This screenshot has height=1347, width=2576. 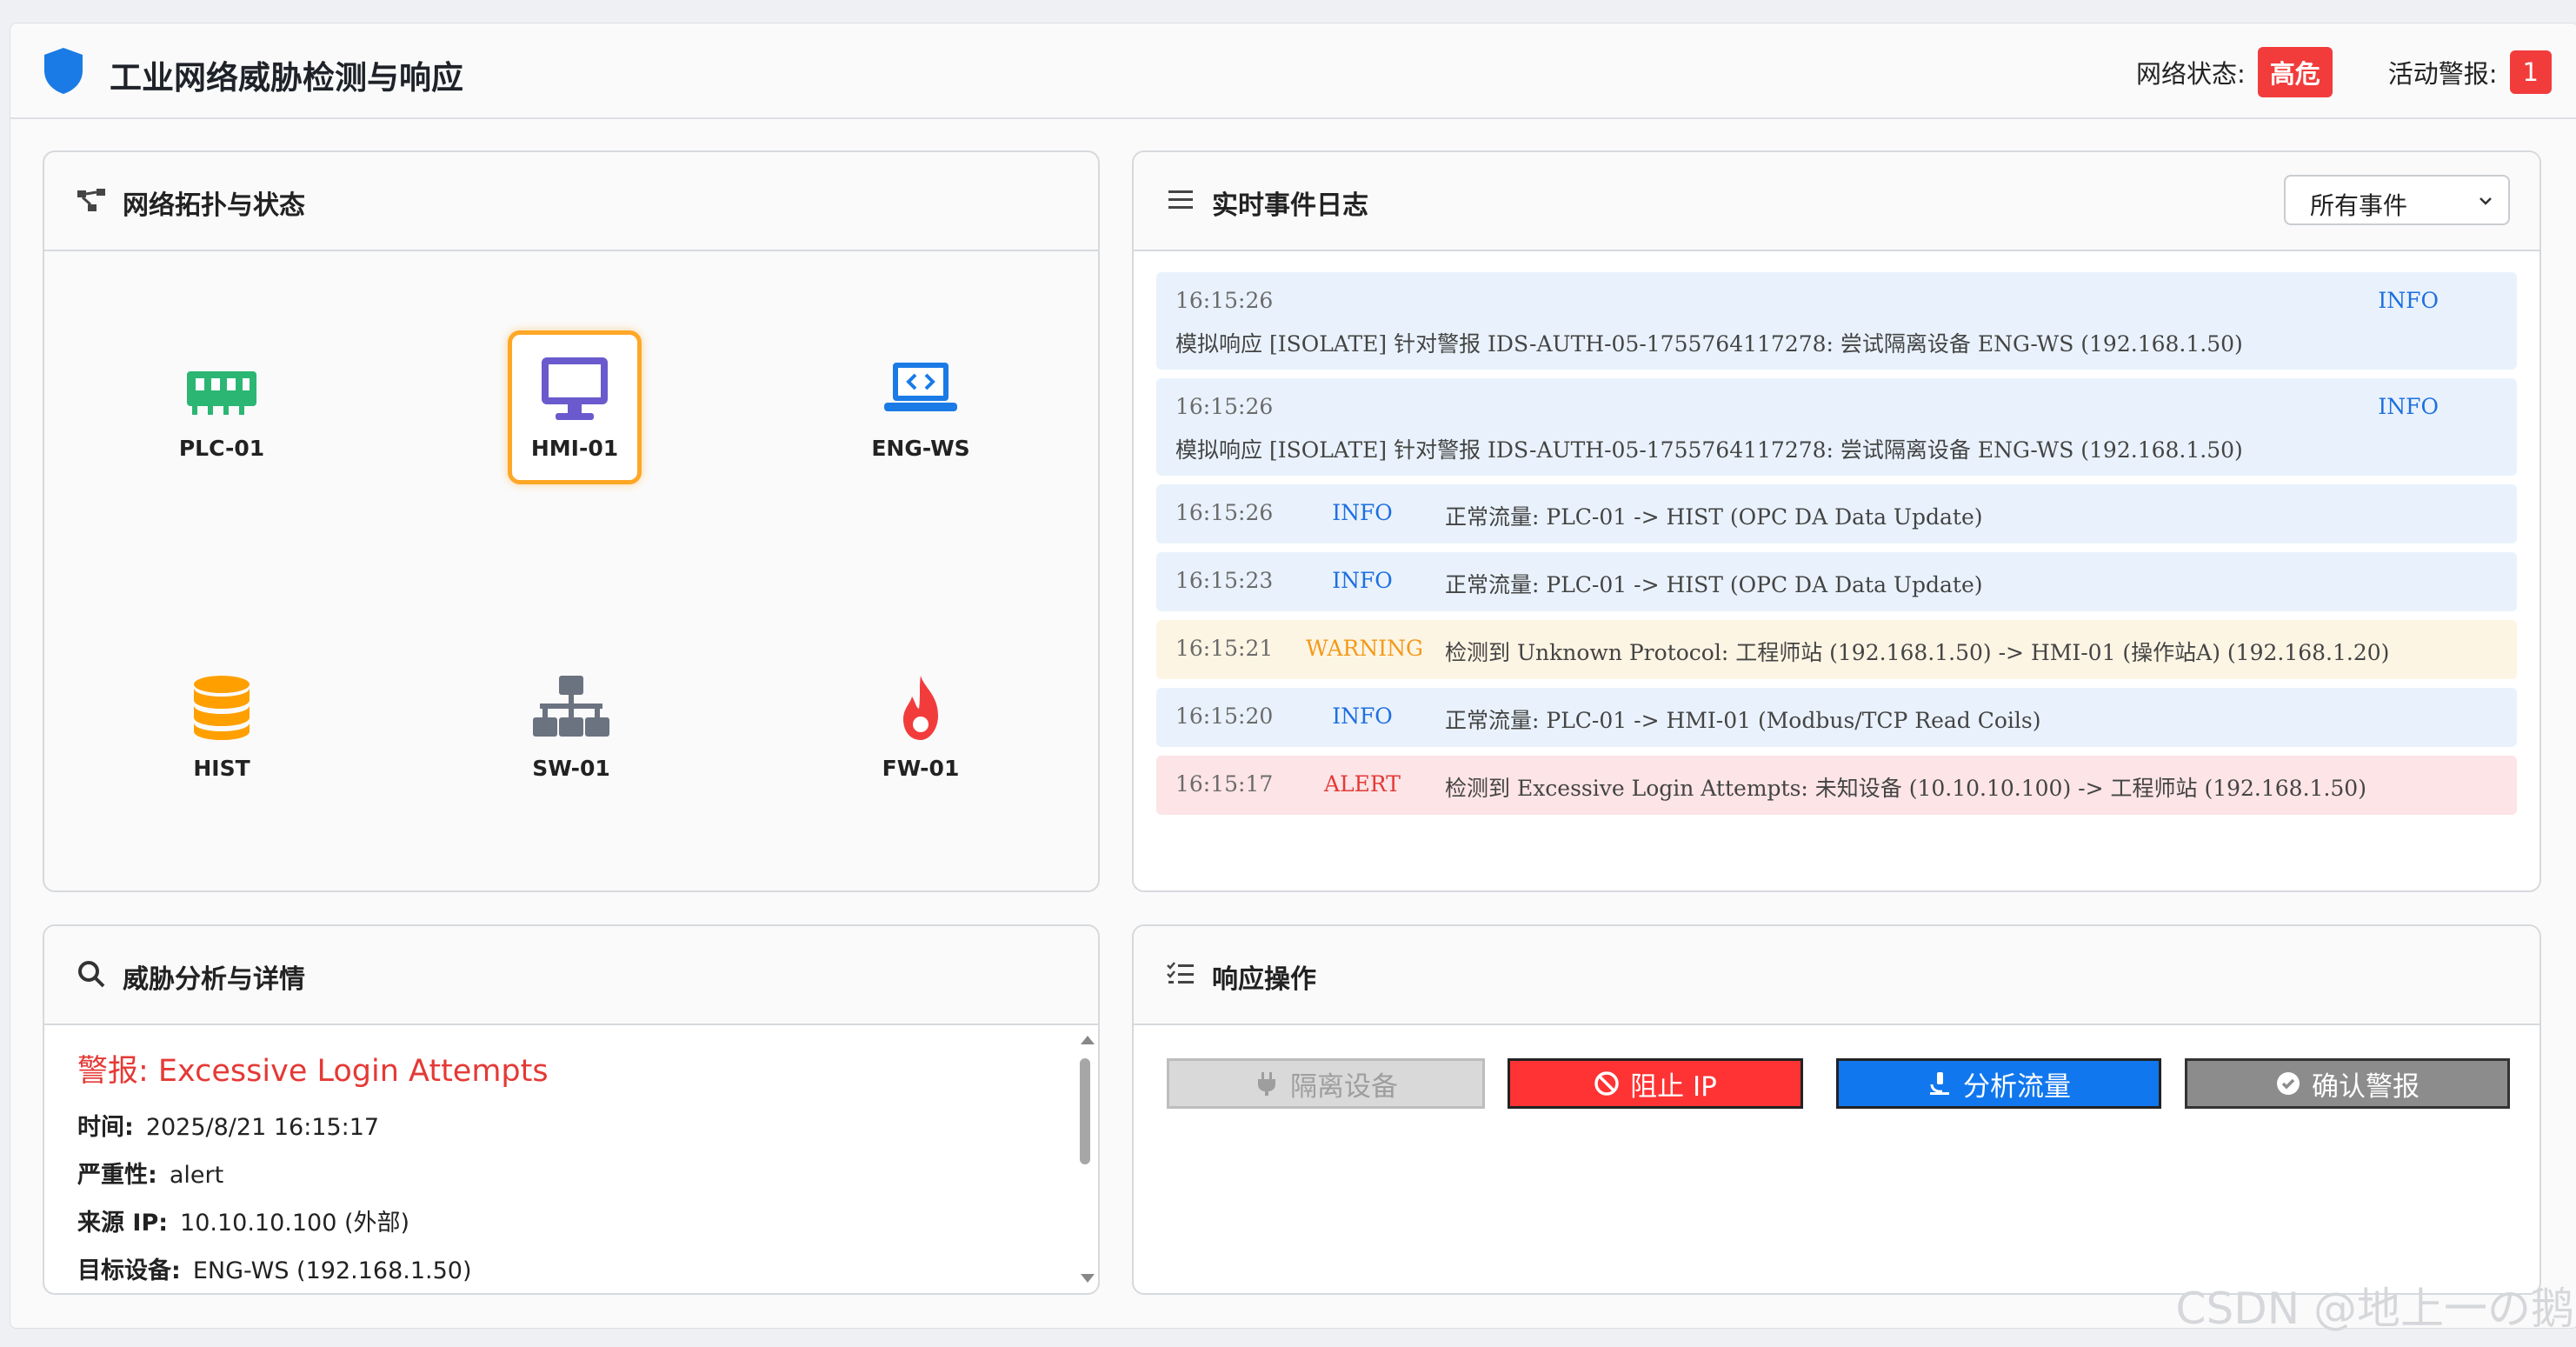 What do you see at coordinates (2017, 1086) in the screenshot?
I see `analyze-traffic-label: 分析流量` at bounding box center [2017, 1086].